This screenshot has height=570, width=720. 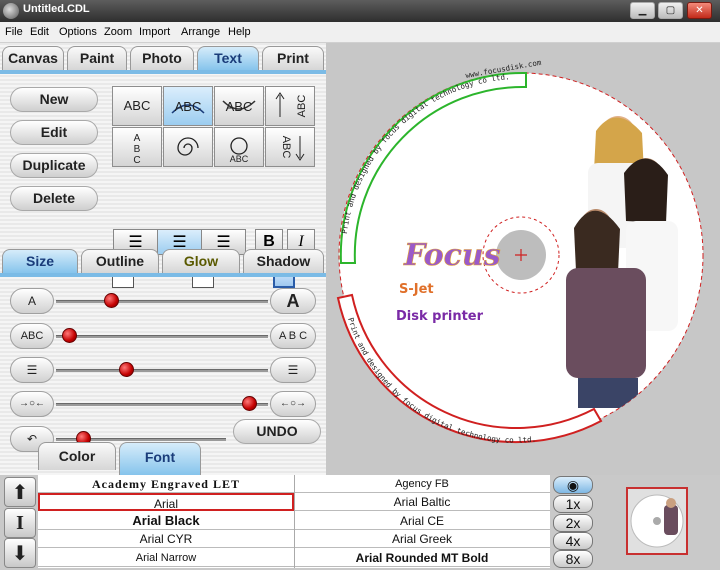 I want to click on disk-printer-text: Disk printer, so click(x=440, y=316).